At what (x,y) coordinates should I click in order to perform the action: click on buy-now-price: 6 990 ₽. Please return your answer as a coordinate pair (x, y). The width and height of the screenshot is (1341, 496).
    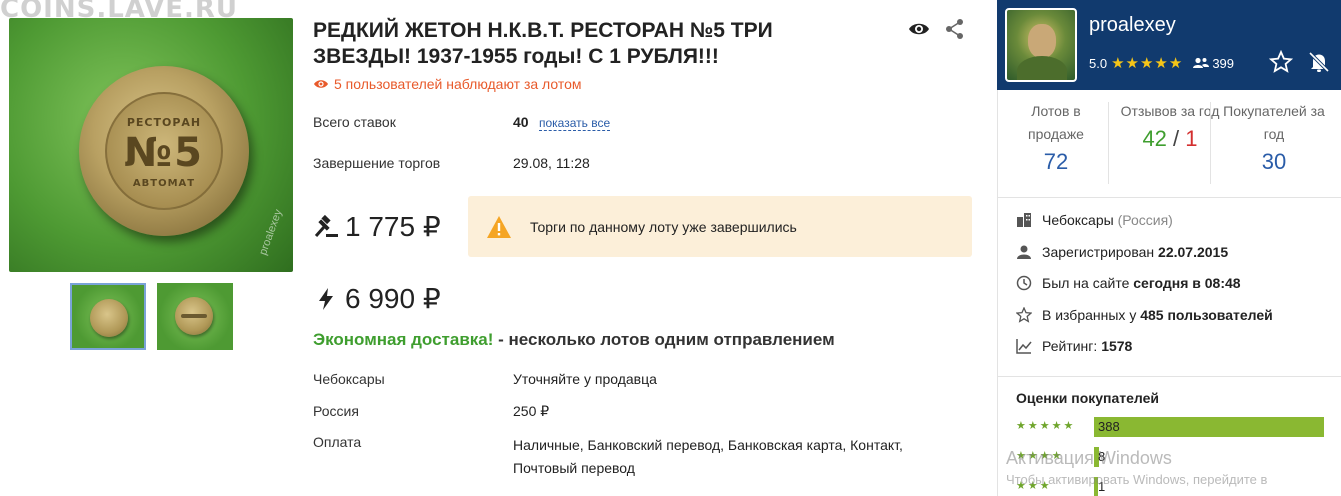
    Looking at the image, I should click on (377, 298).